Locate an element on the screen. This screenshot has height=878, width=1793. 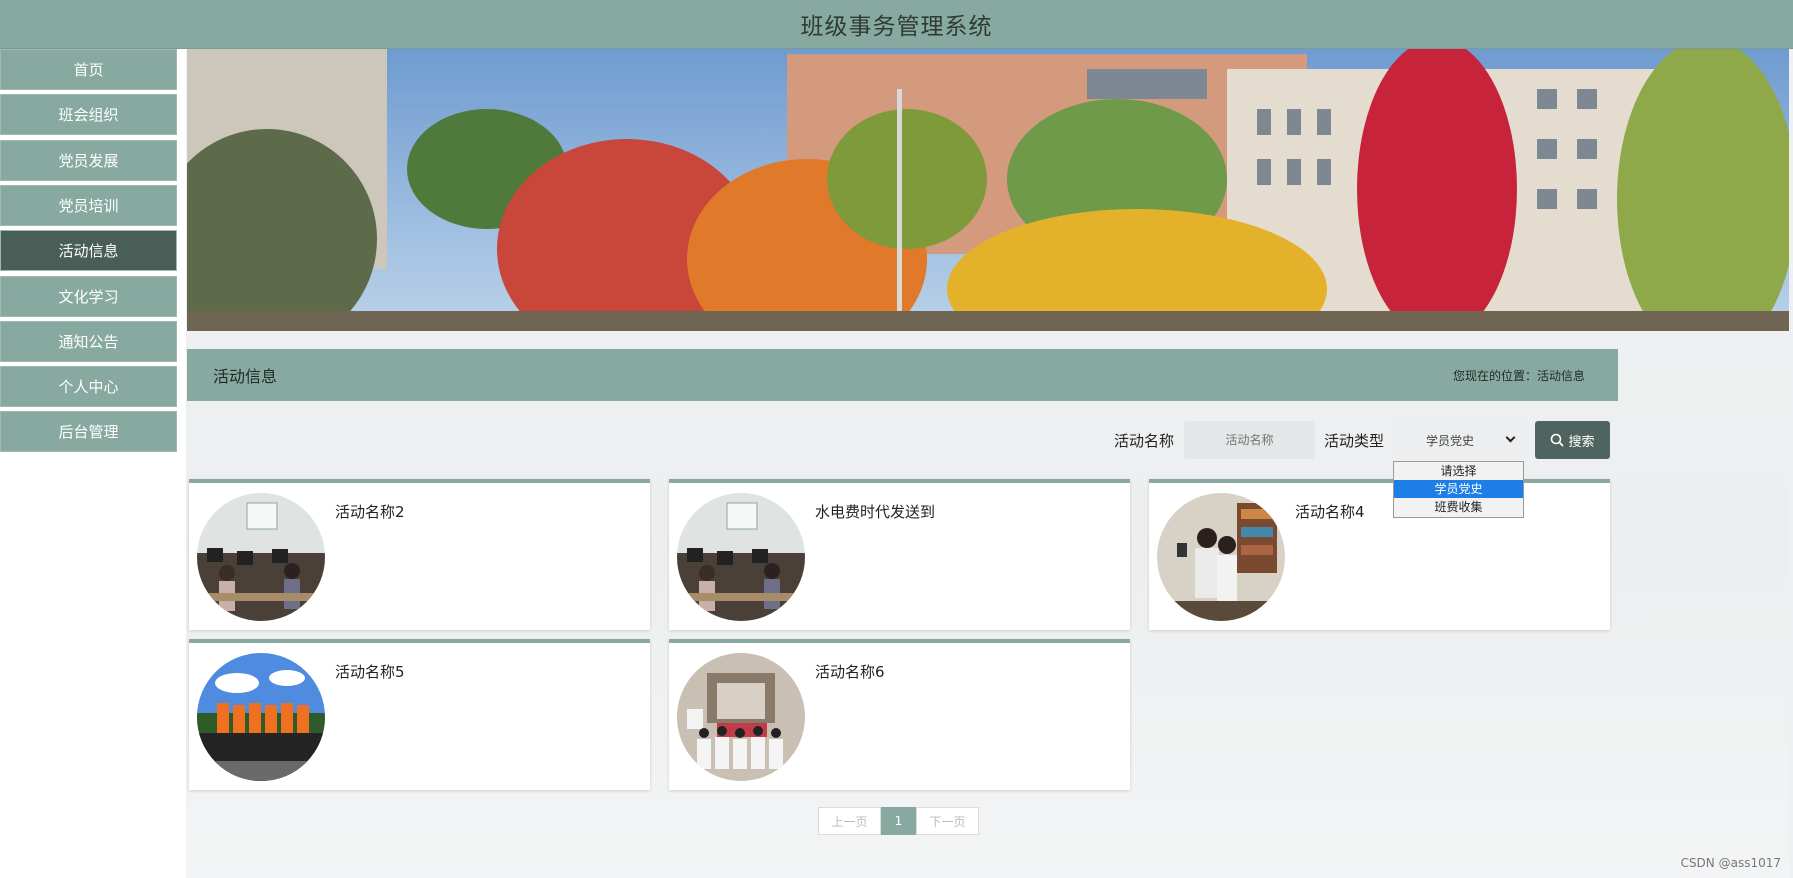
activity-type-value: 学员党史 is located at coordinates (1450, 440).